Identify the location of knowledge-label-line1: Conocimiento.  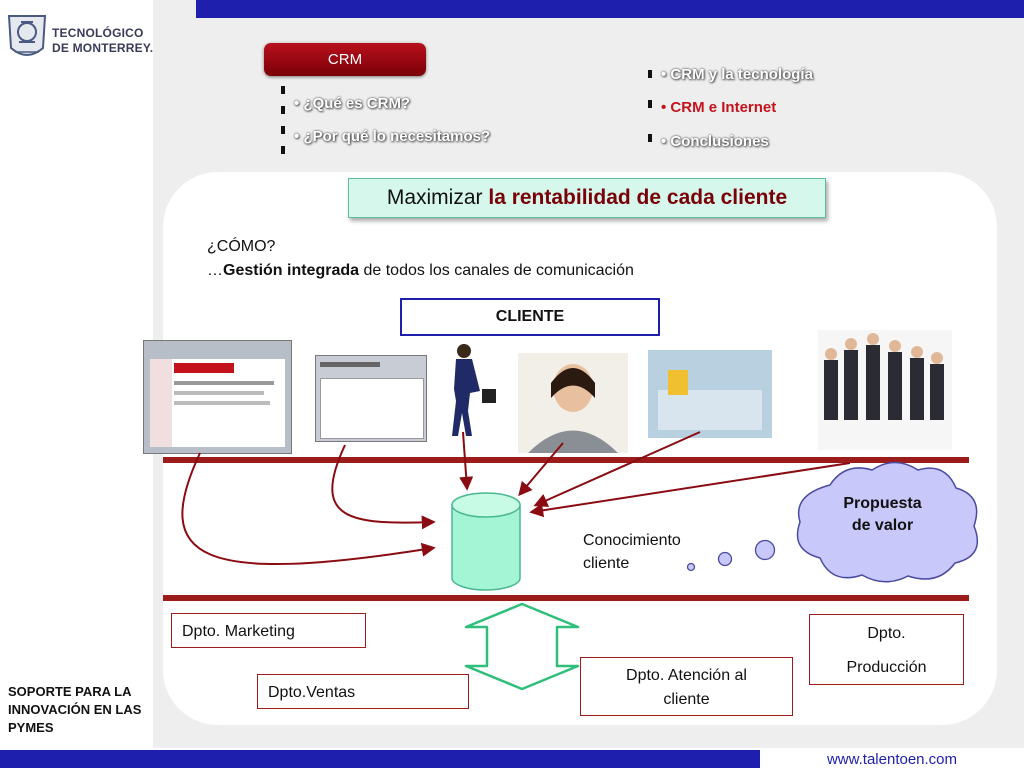
(632, 540).